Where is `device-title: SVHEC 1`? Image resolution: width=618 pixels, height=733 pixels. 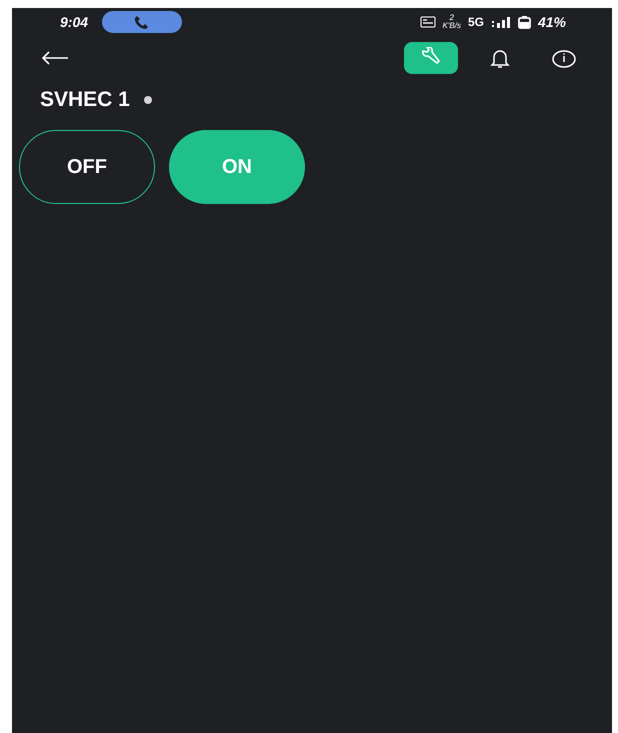
device-title: SVHEC 1 is located at coordinates (85, 100).